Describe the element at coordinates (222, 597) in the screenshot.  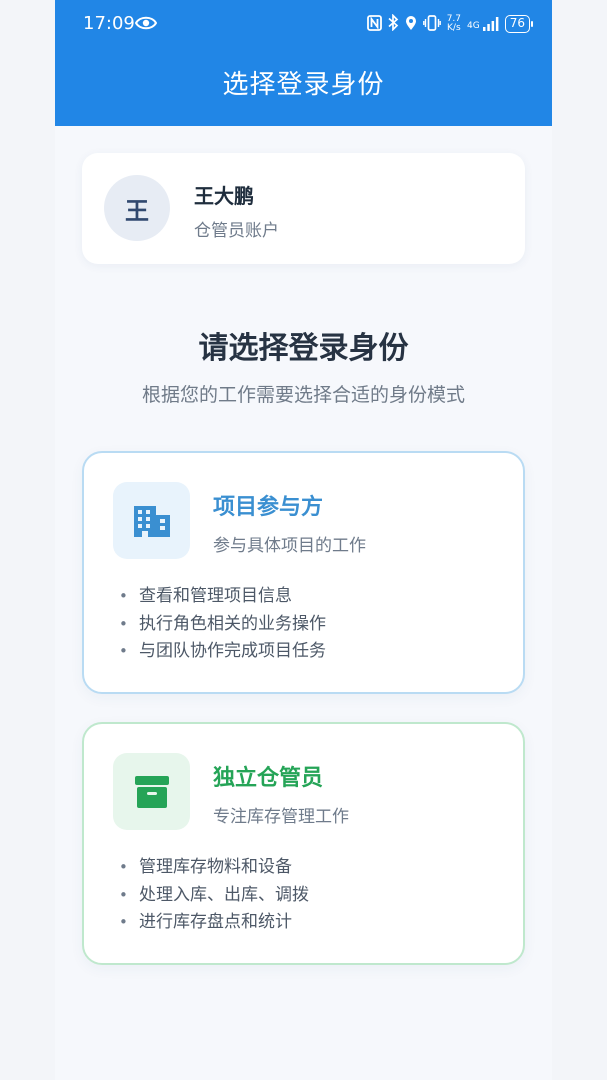
I see `role-feature-item: 查看和管理项目信息` at that location.